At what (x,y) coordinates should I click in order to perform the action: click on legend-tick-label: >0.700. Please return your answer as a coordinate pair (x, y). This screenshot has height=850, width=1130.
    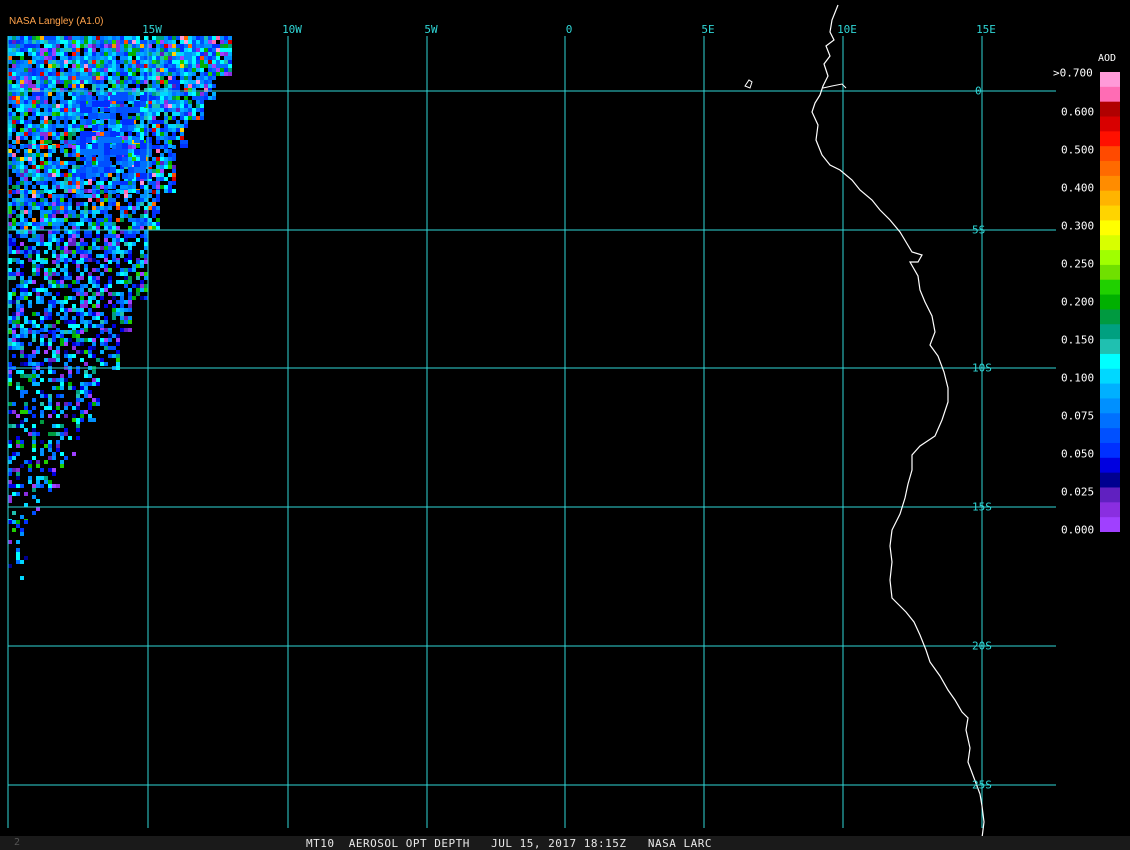
    Looking at the image, I should click on (1073, 73).